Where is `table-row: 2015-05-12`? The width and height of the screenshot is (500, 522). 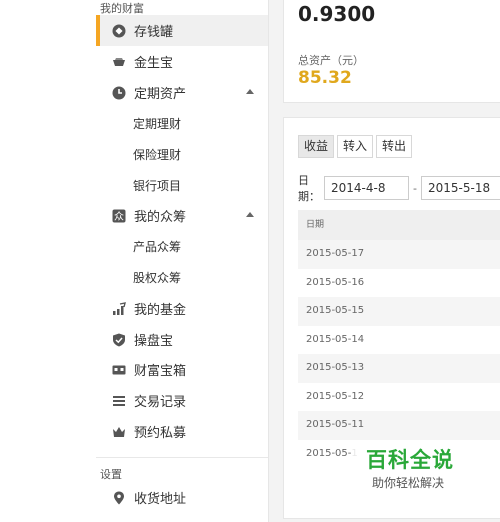
table-row: 2015-05-12 is located at coordinates (335, 396).